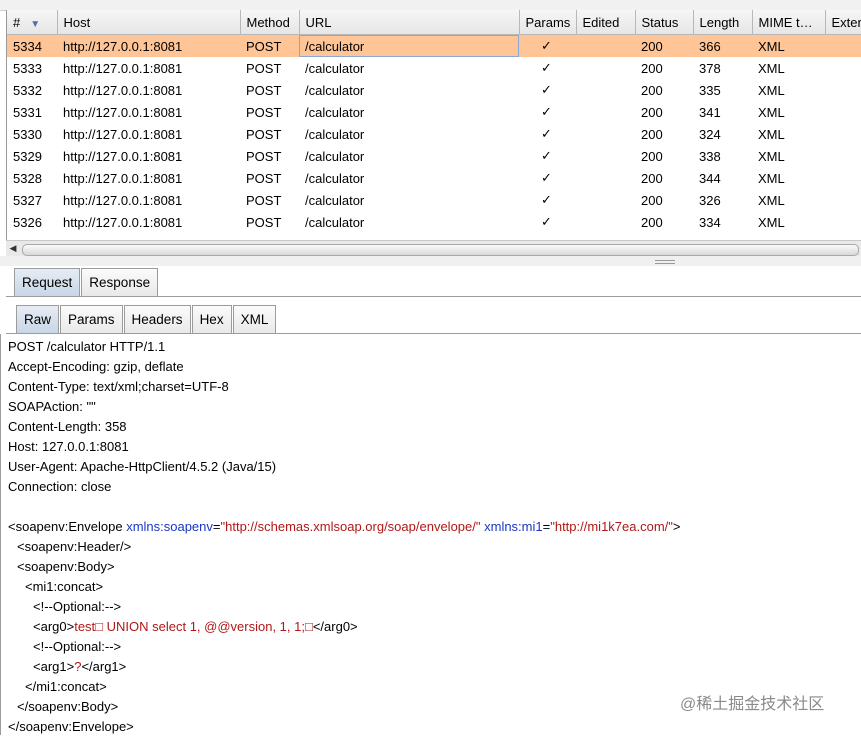 The image size is (861, 737). I want to click on tab-params: Params, so click(91, 319).